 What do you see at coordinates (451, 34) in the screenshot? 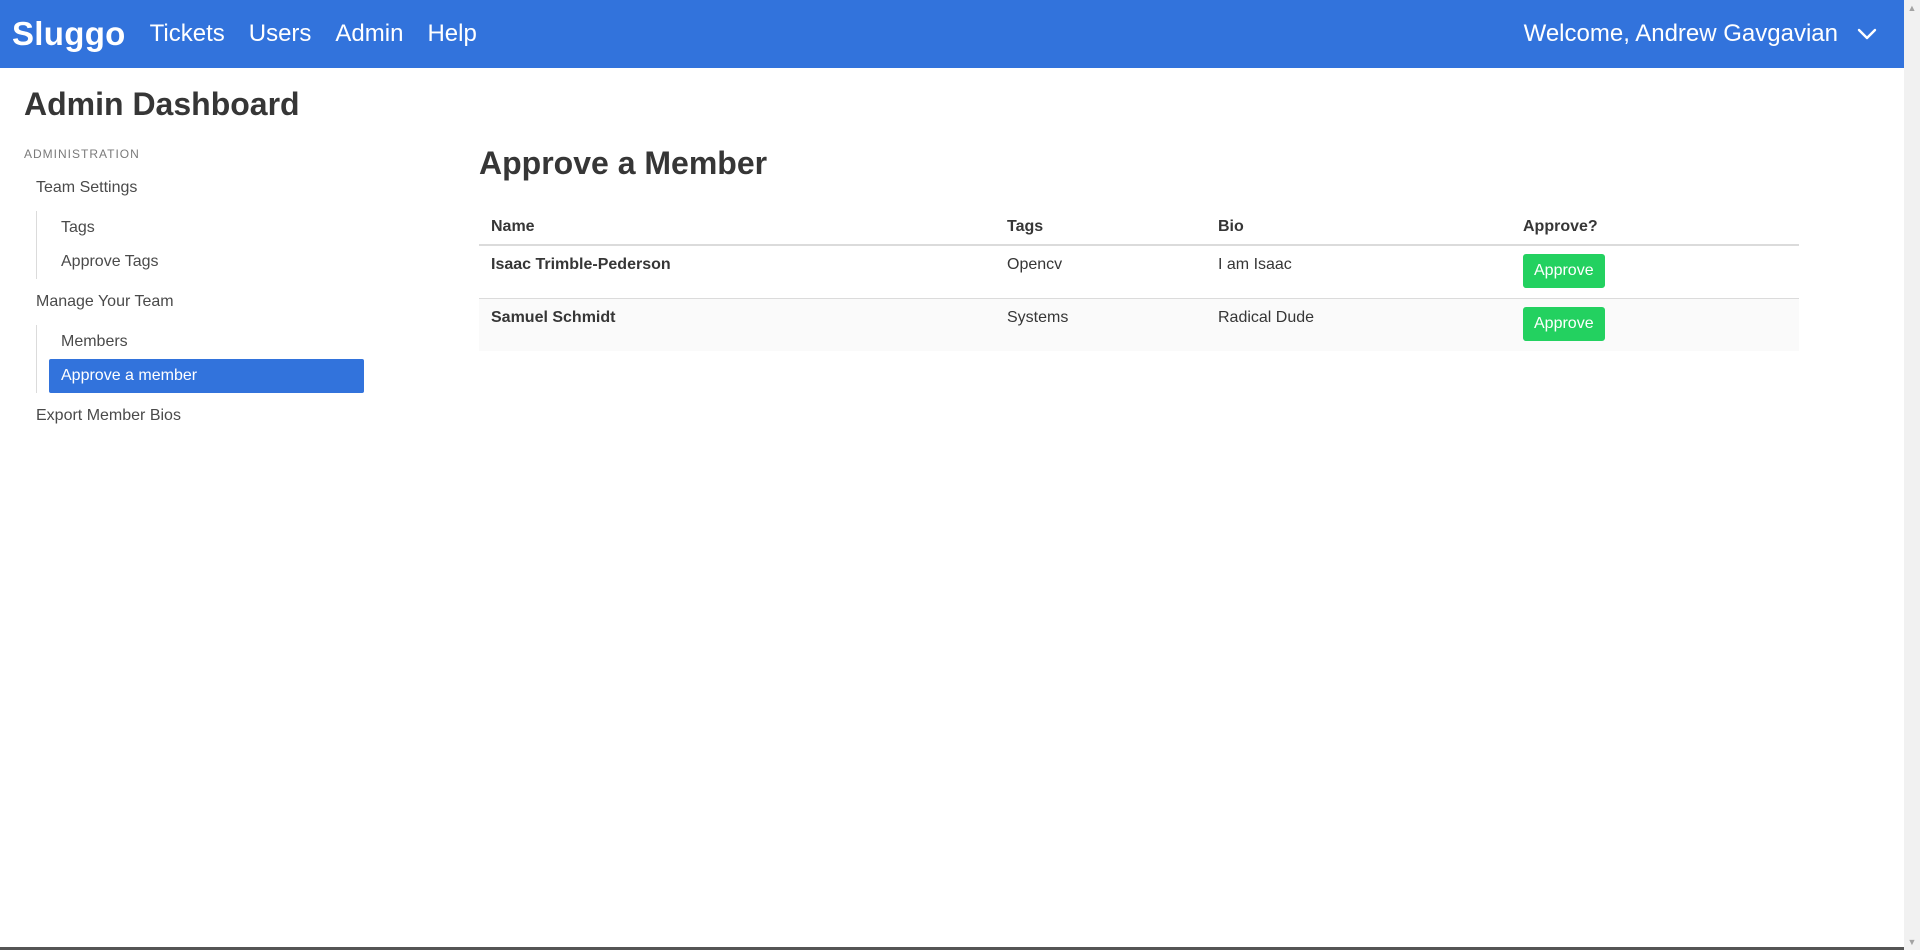
I see `nav-link-help: Help` at bounding box center [451, 34].